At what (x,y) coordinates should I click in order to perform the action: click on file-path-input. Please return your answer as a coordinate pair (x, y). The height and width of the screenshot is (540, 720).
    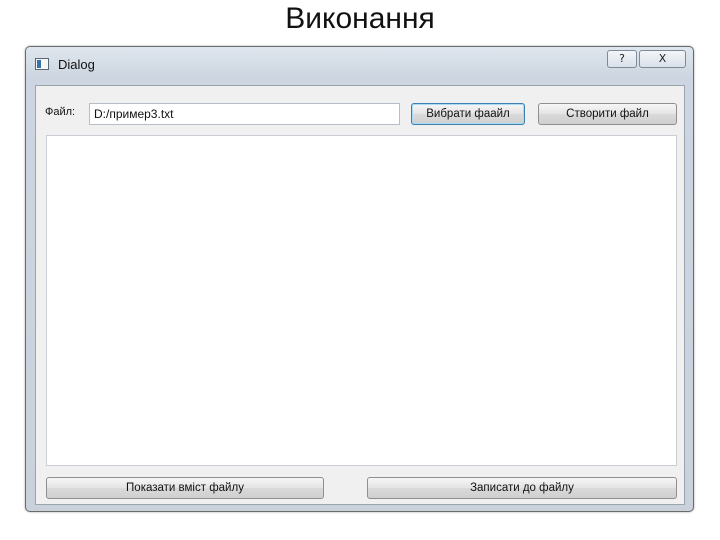
    Looking at the image, I should click on (244, 114).